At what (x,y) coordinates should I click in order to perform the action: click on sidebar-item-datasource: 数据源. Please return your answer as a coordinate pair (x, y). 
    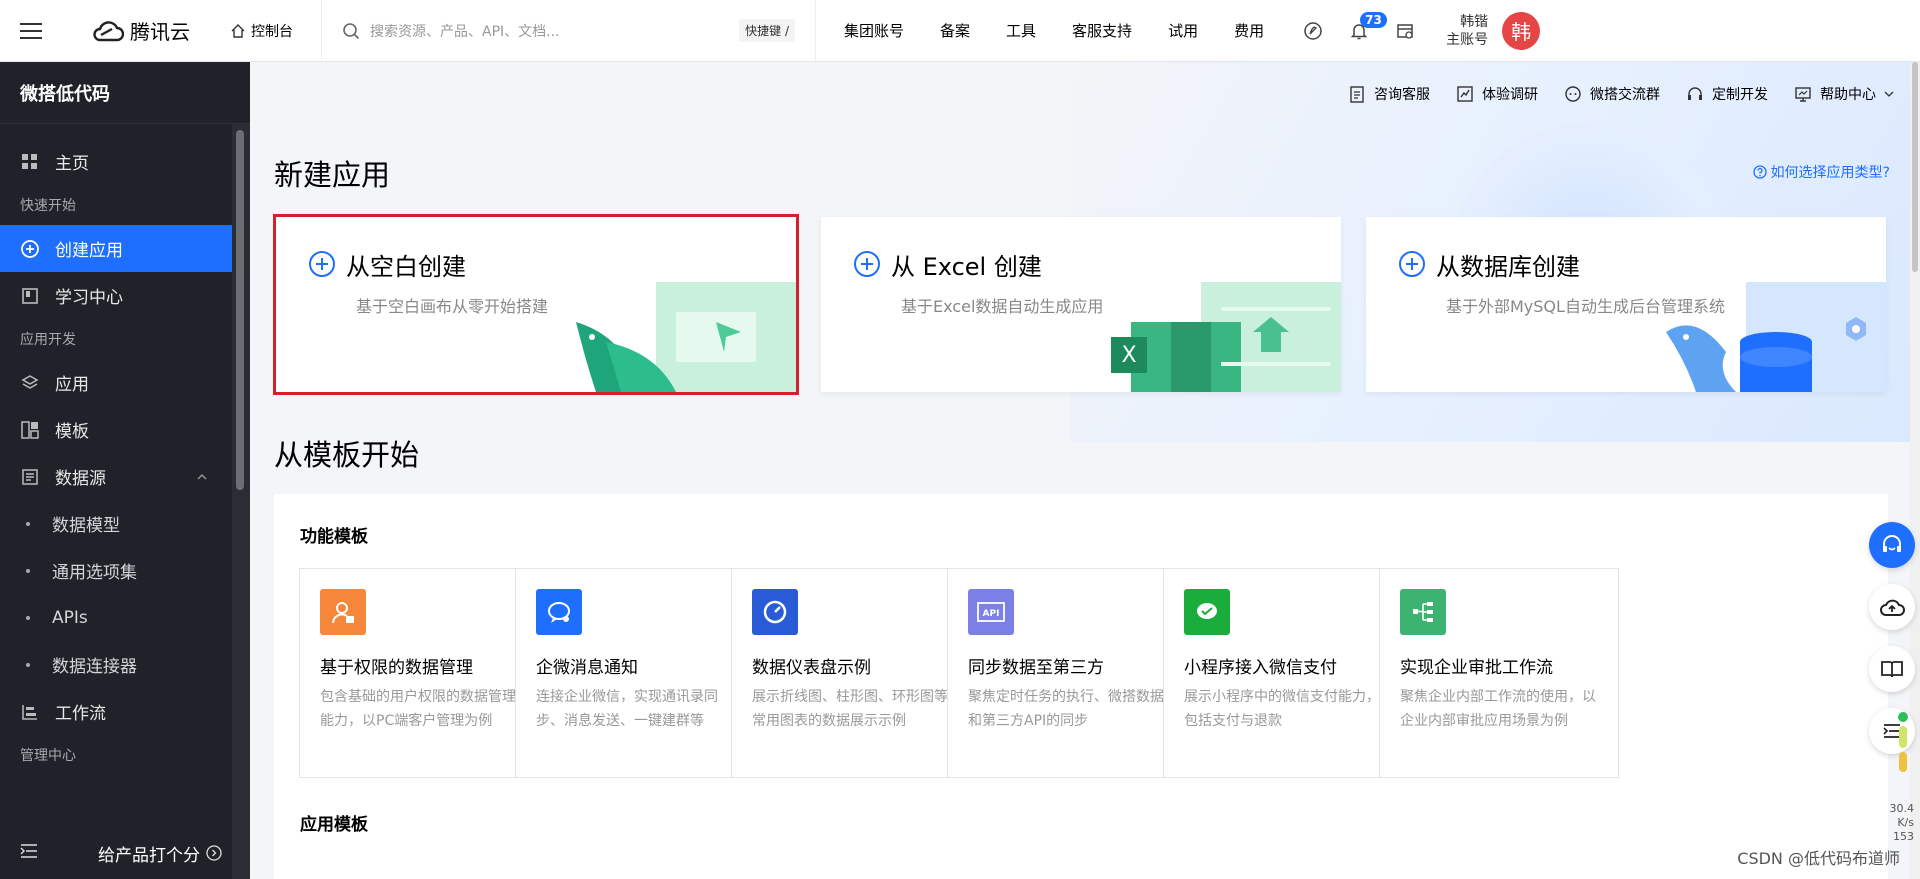
    Looking at the image, I should click on (125, 476).